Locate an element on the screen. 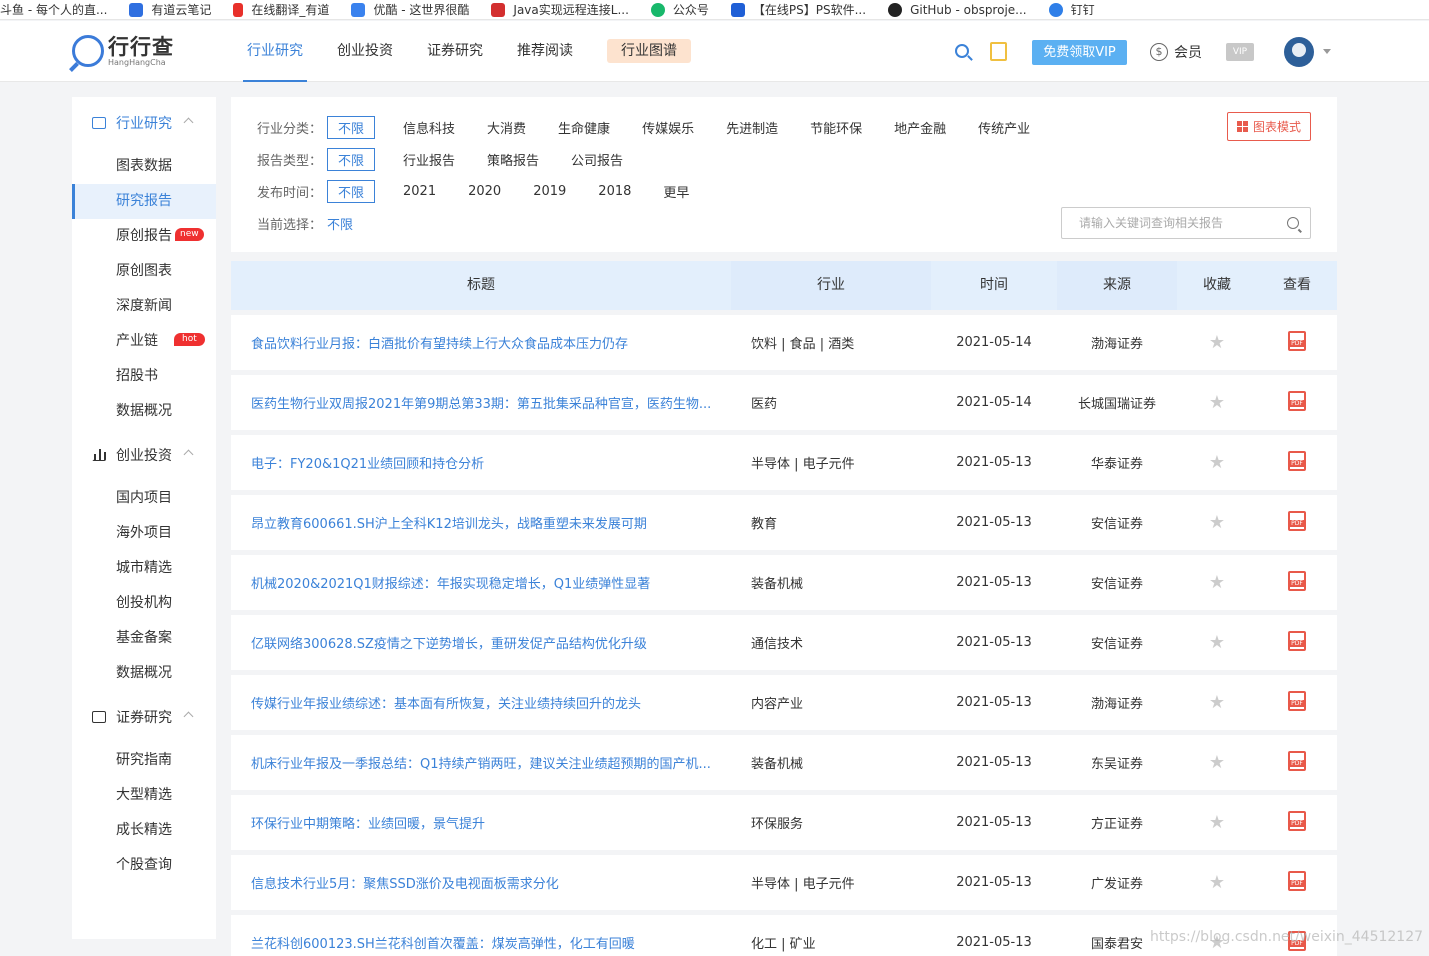  report-title-link: 食品饮料行业月报：白酒批价有望持续上行大众食品成本压力仍存 is located at coordinates (486, 342).